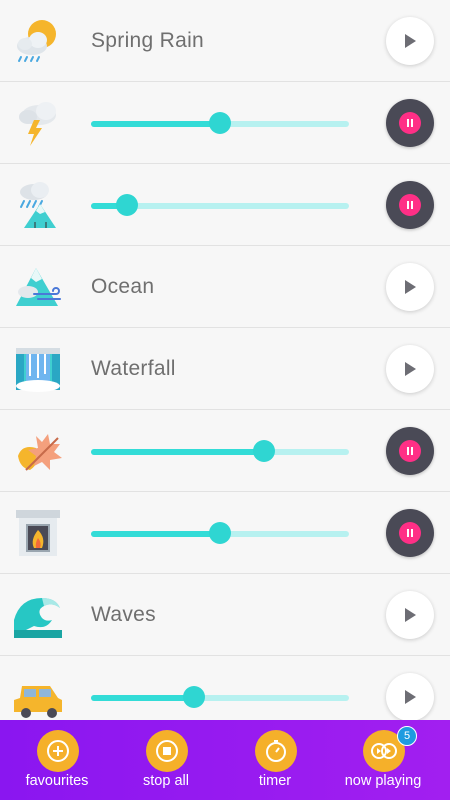 Image resolution: width=450 pixels, height=800 pixels. What do you see at coordinates (133, 368) in the screenshot?
I see `sound-label: Waterfall` at bounding box center [133, 368].